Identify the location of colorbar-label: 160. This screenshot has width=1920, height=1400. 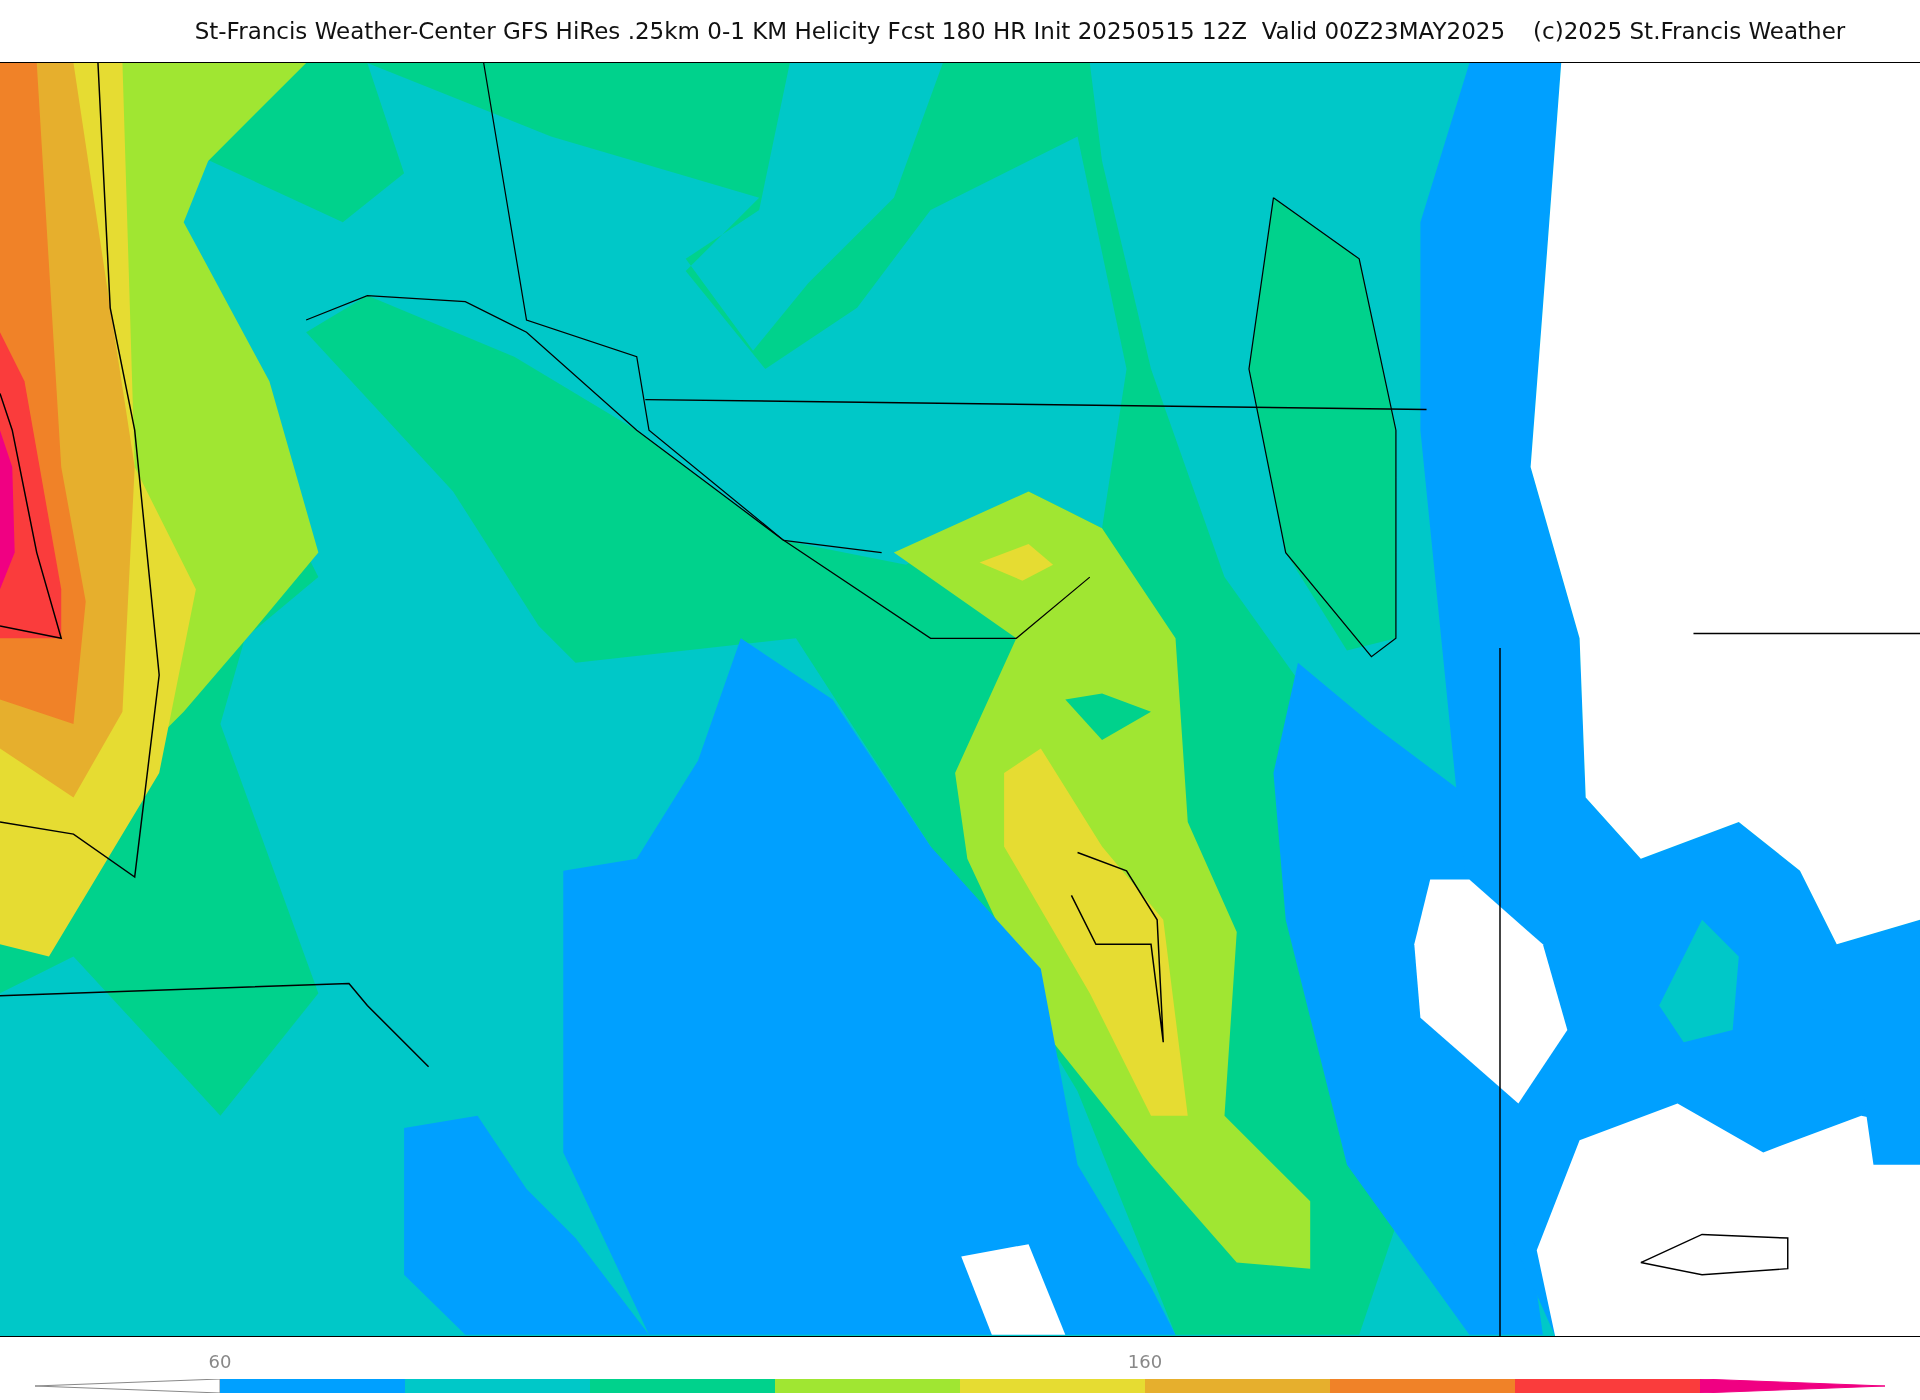
(1145, 1361).